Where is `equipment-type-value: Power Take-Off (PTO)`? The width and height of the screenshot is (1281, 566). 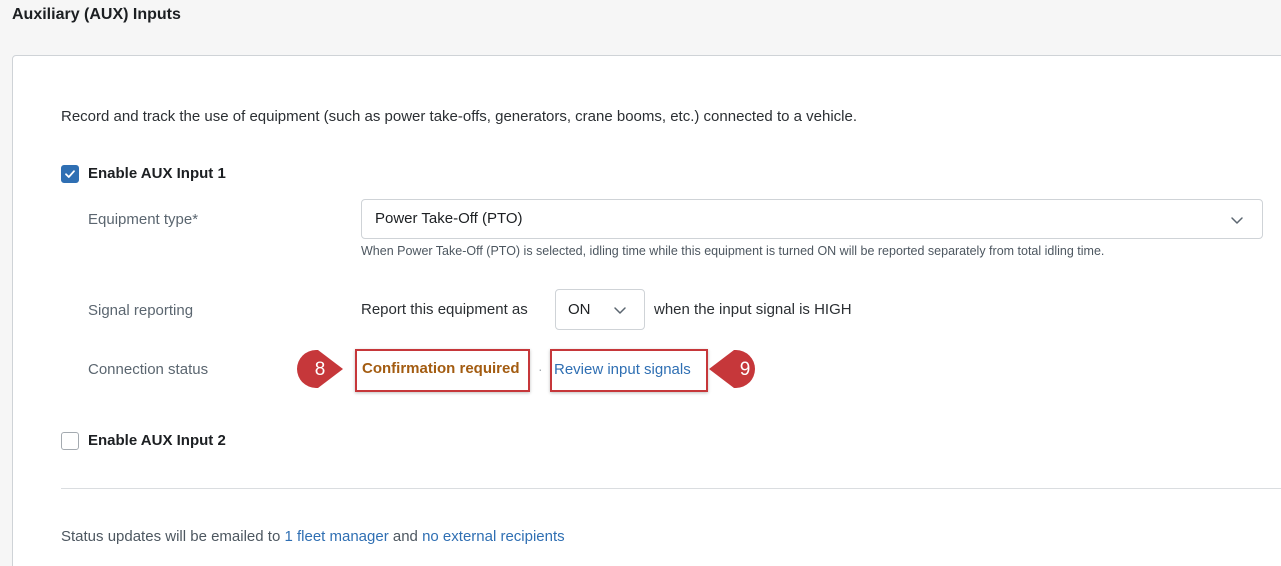 equipment-type-value: Power Take-Off (PTO) is located at coordinates (449, 218).